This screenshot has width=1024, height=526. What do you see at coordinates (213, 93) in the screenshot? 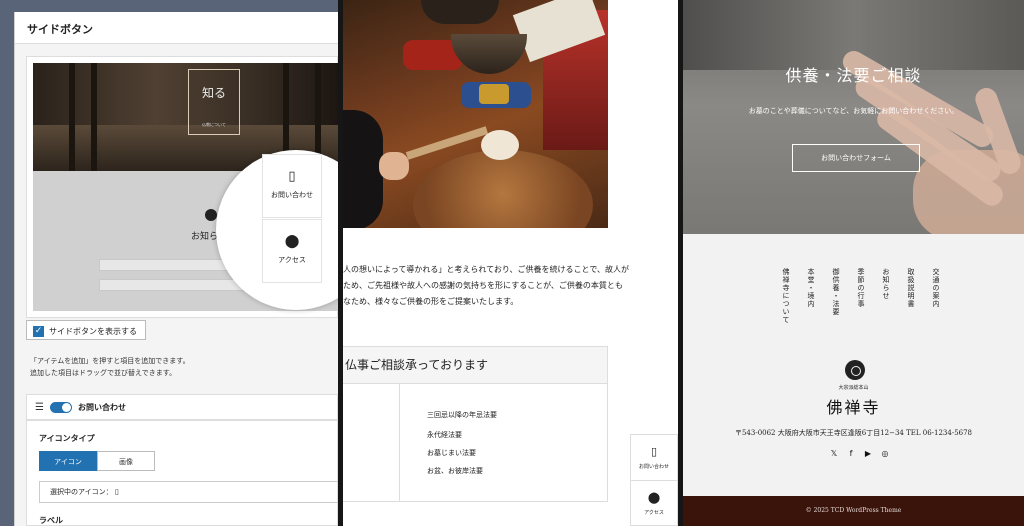
I see `preview-hero-kanji: 知る` at bounding box center [213, 93].